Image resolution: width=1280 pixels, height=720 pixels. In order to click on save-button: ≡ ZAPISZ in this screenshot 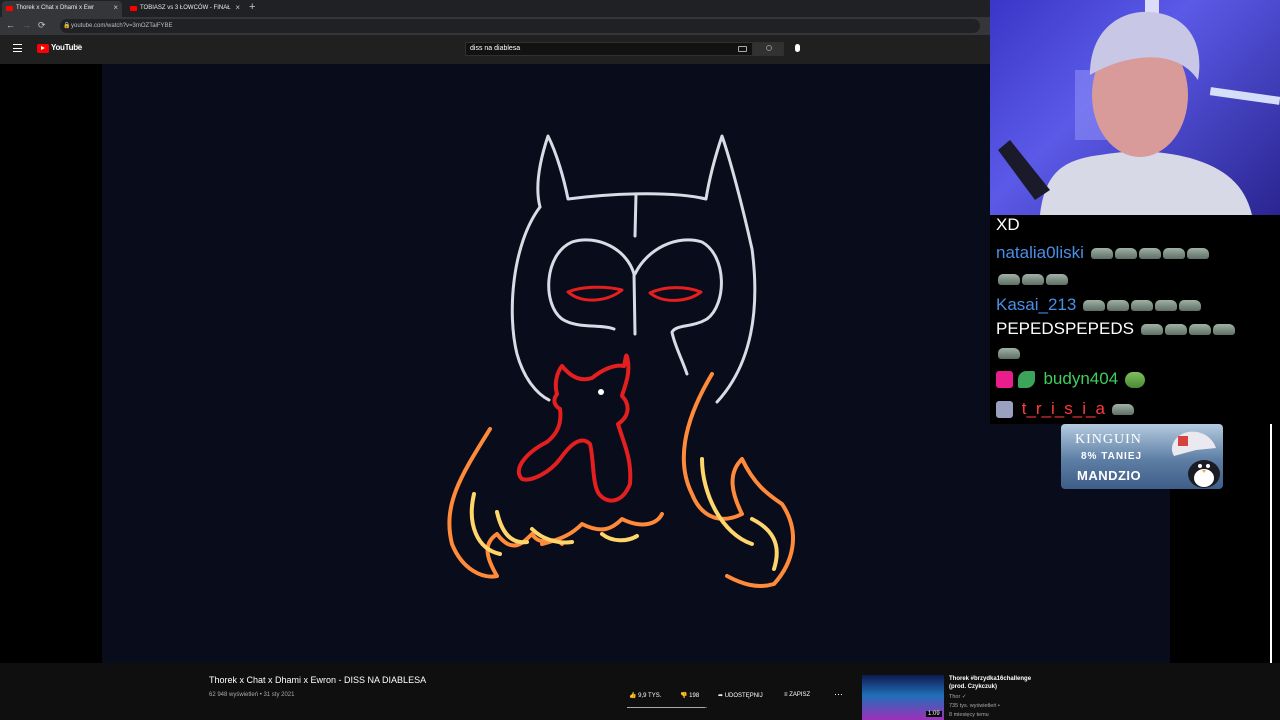, I will do `click(797, 695)`.